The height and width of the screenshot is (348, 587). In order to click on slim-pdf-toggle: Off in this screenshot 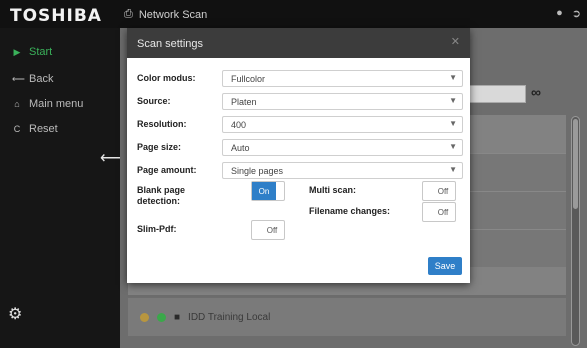, I will do `click(268, 230)`.